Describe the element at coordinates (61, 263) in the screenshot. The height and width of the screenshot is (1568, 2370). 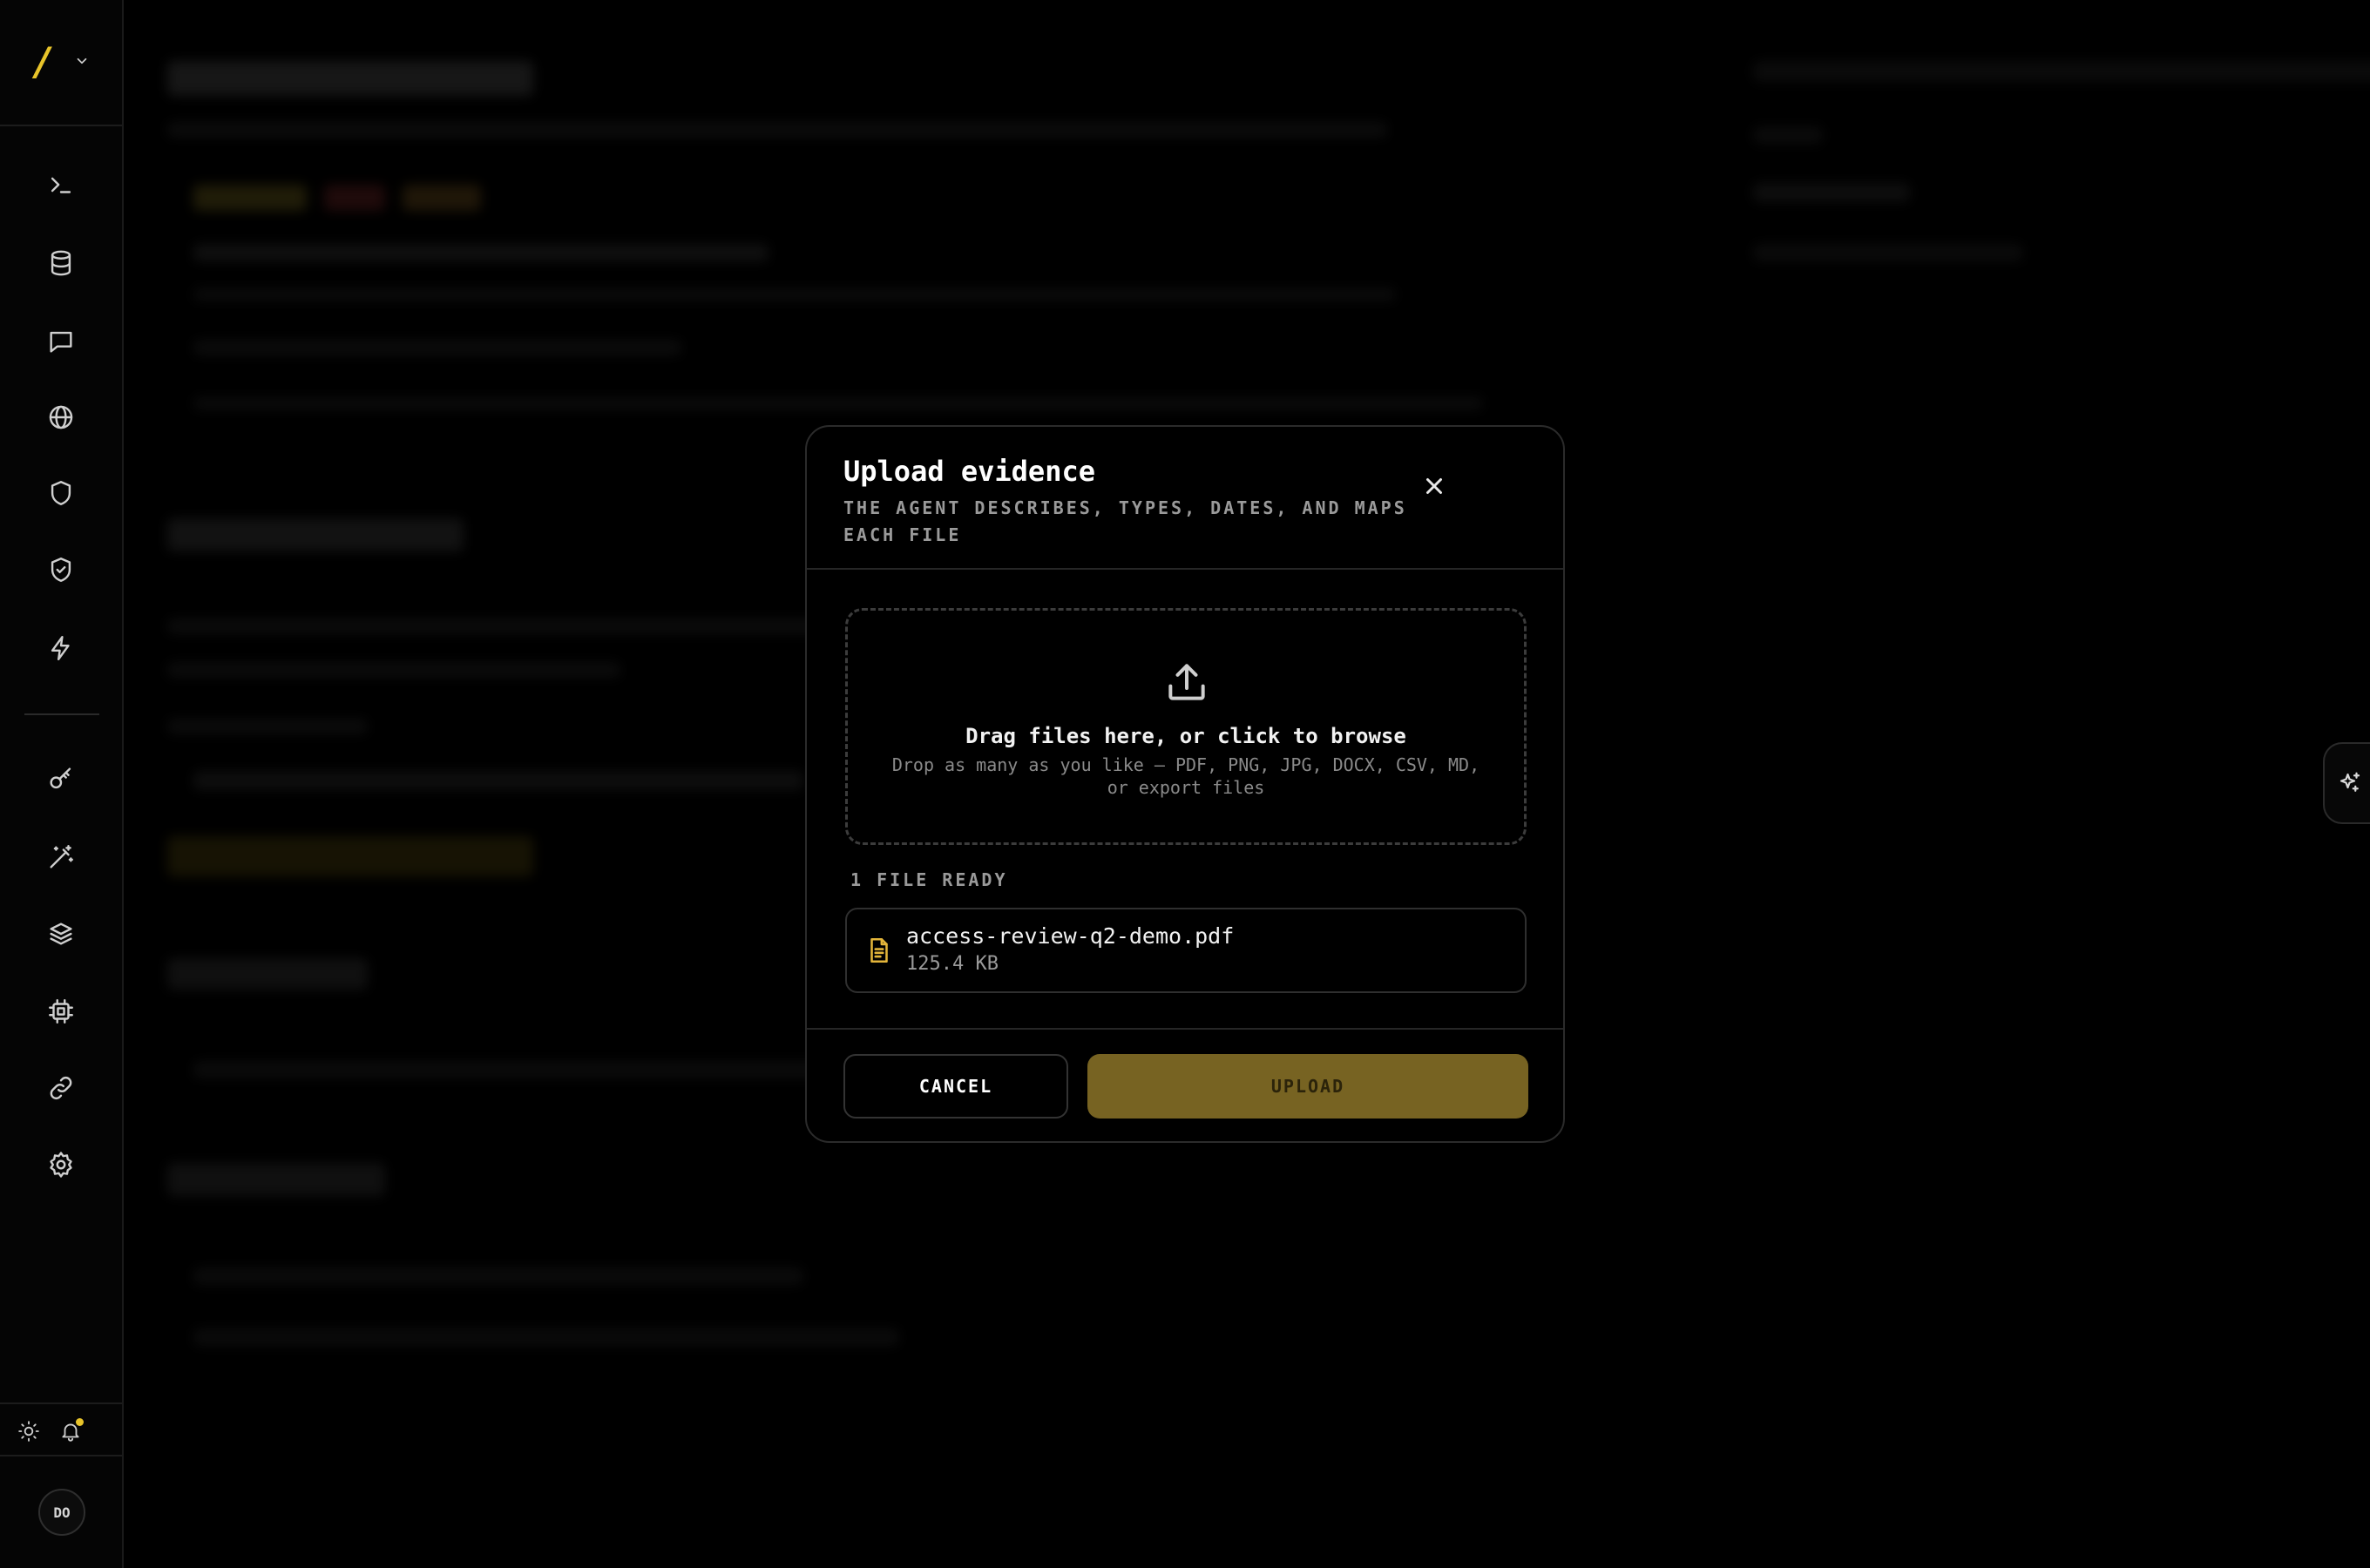
I see `database-icon` at that location.